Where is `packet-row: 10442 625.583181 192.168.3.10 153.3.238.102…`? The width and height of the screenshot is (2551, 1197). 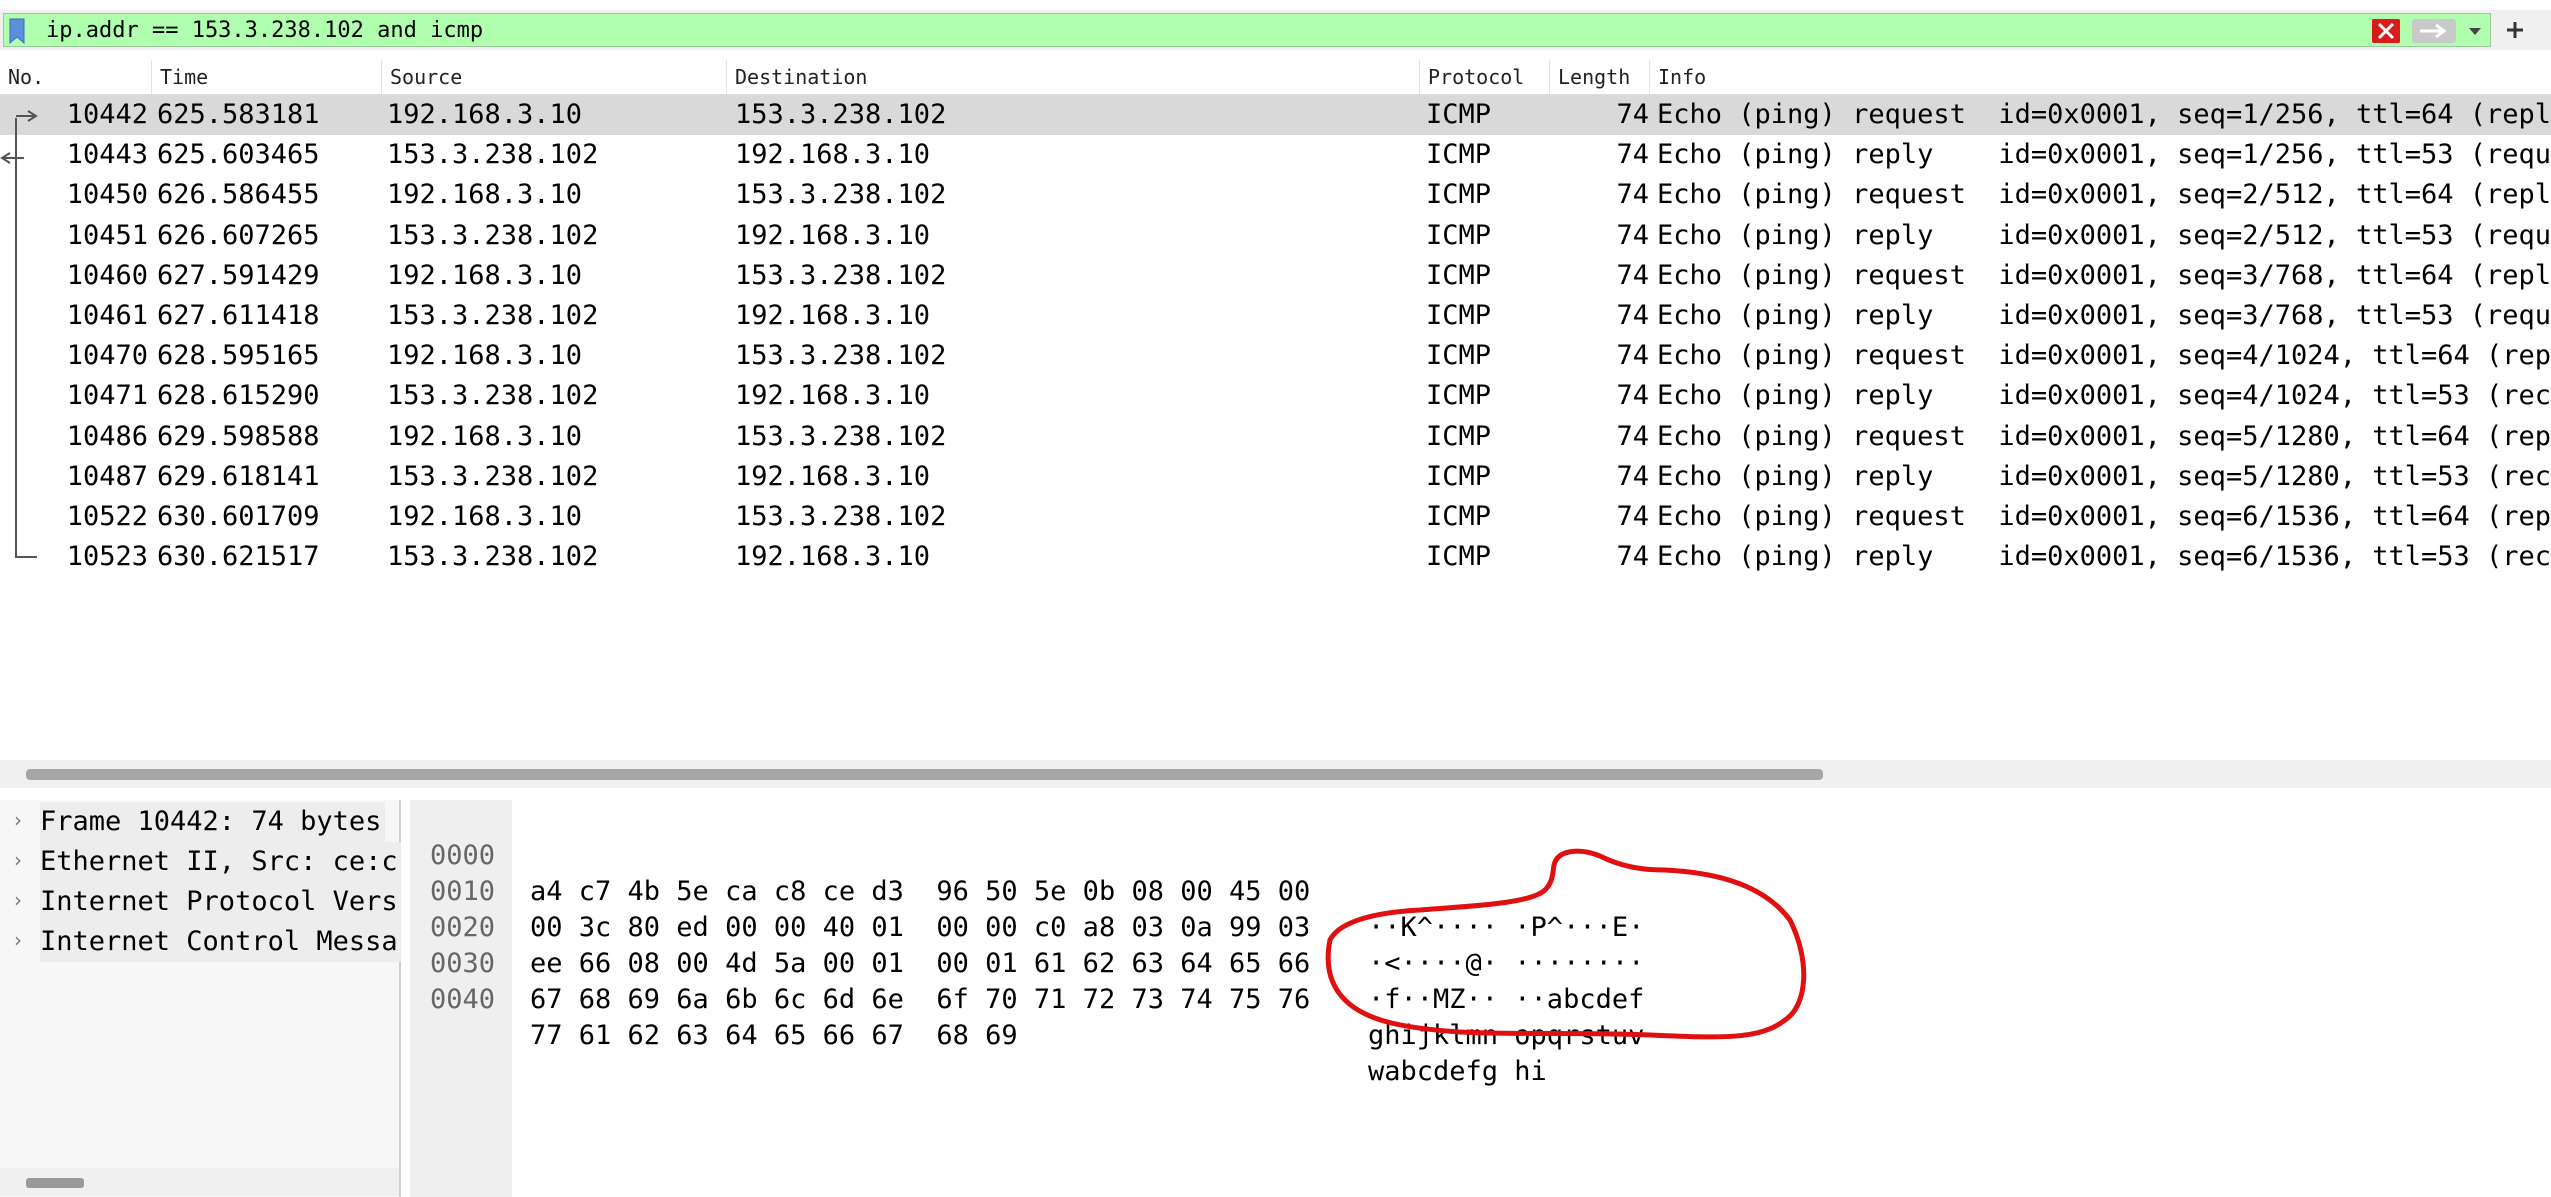 packet-row: 10442 625.583181 192.168.3.10 153.3.238.102… is located at coordinates (1275, 115).